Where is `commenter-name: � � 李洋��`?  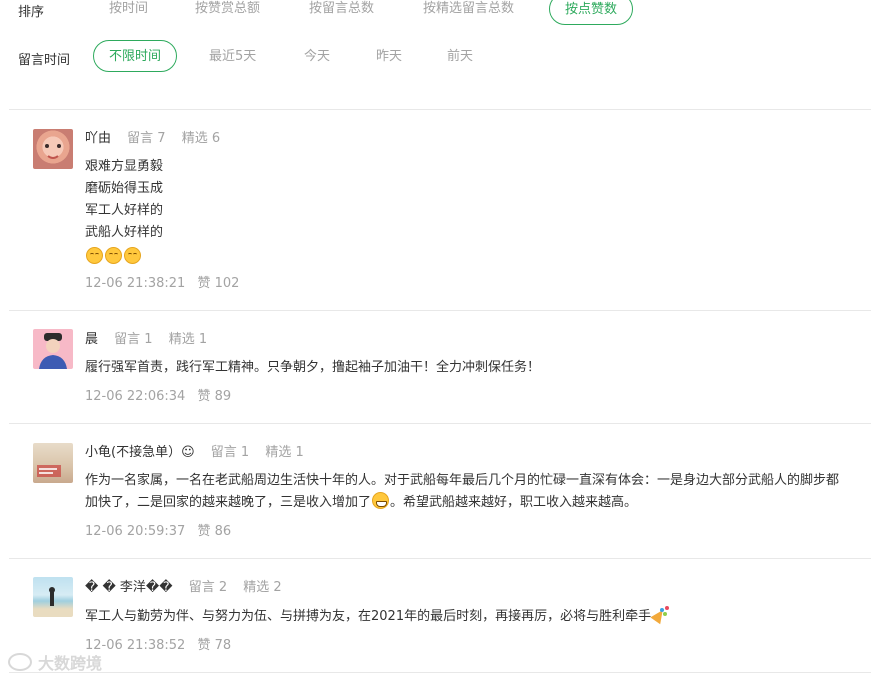
commenter-name: � � 李洋�� is located at coordinates (129, 587).